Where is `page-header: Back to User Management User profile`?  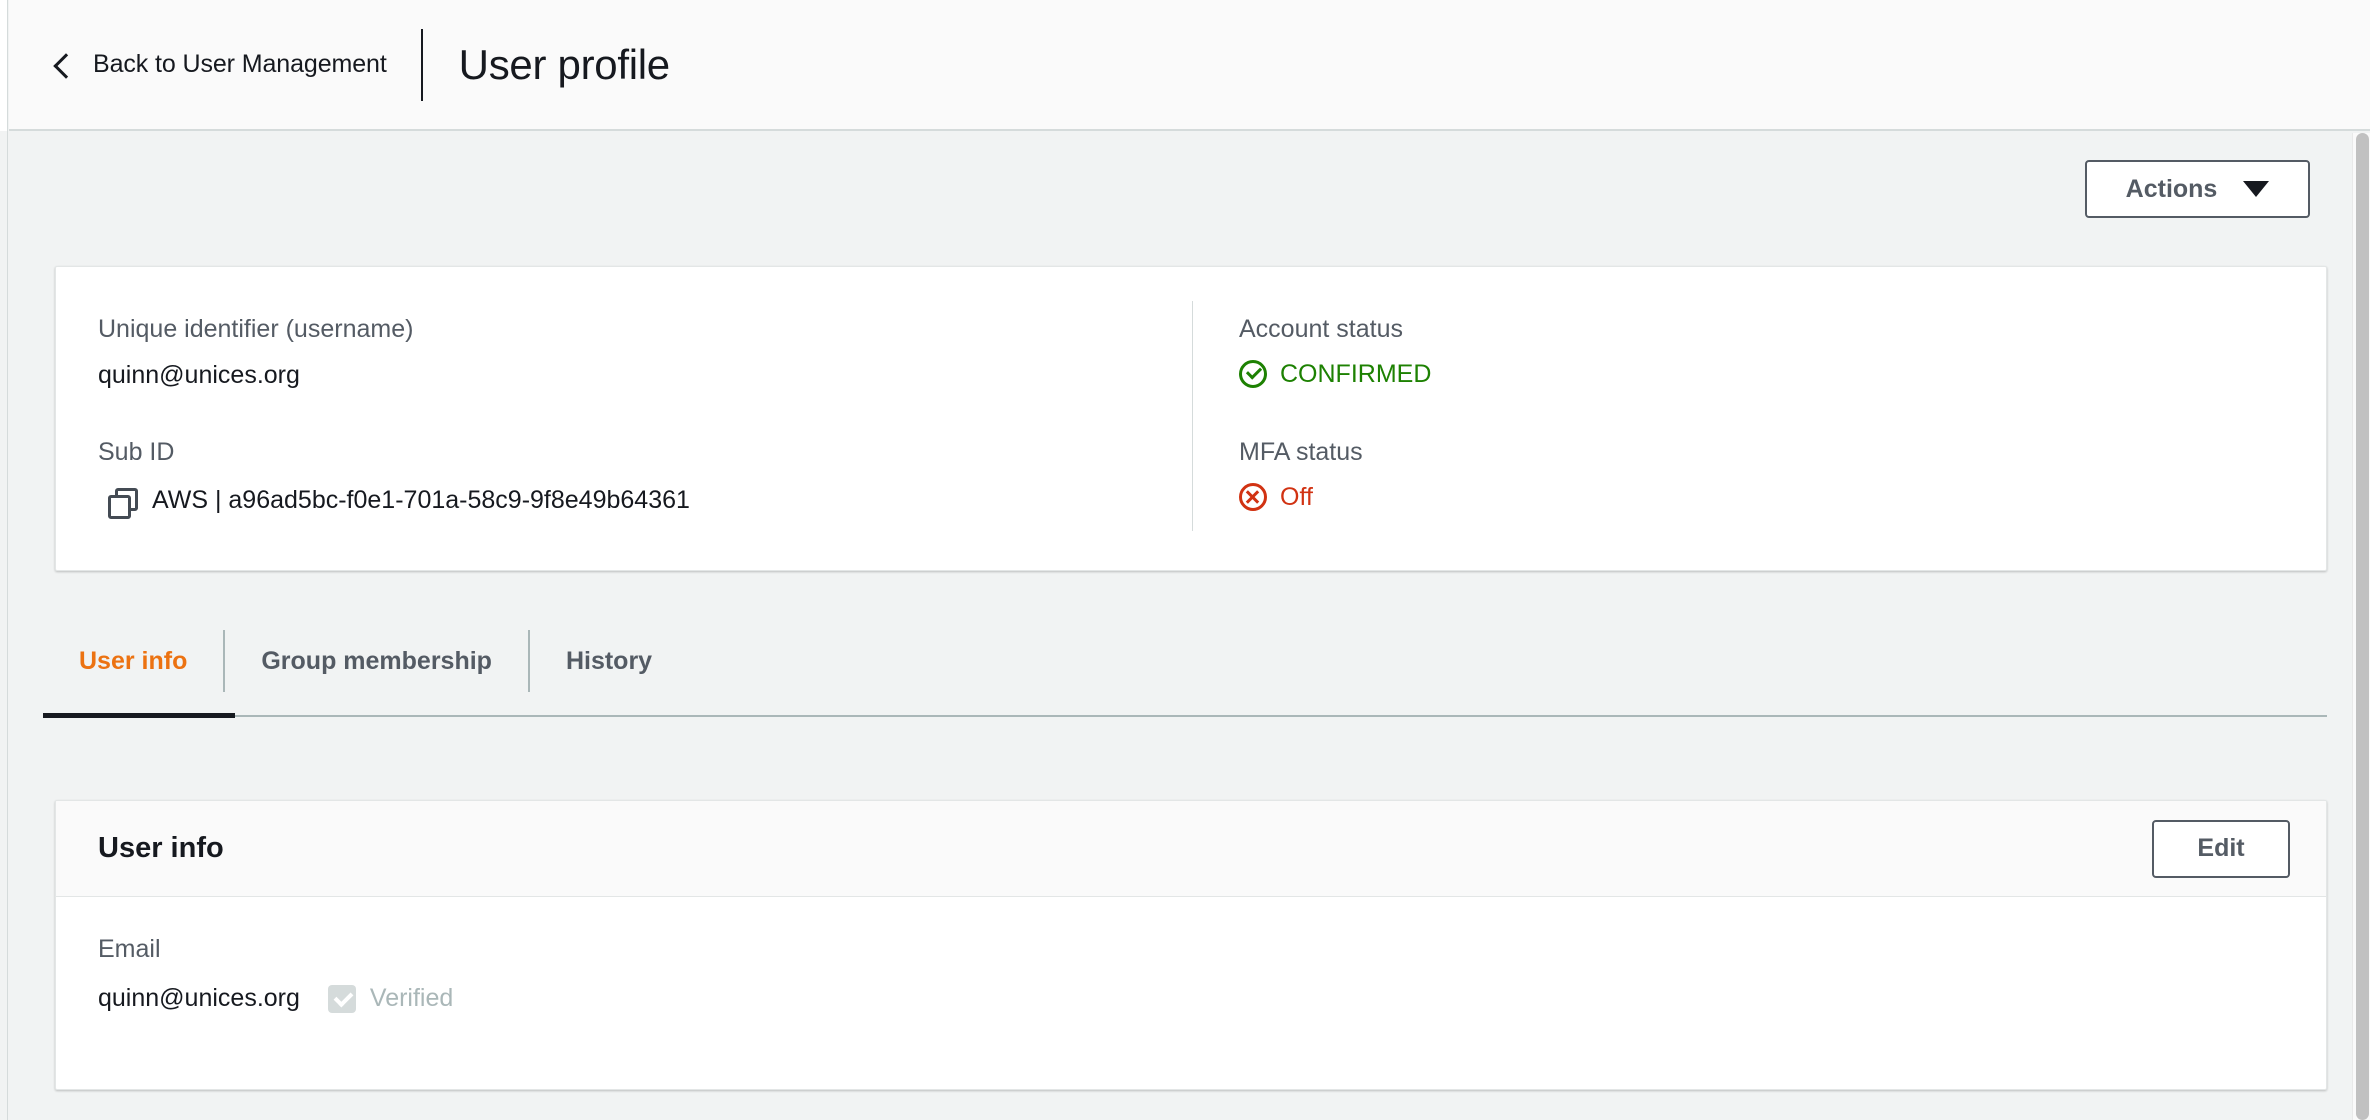 page-header: Back to User Management User profile is located at coordinates (1189, 65).